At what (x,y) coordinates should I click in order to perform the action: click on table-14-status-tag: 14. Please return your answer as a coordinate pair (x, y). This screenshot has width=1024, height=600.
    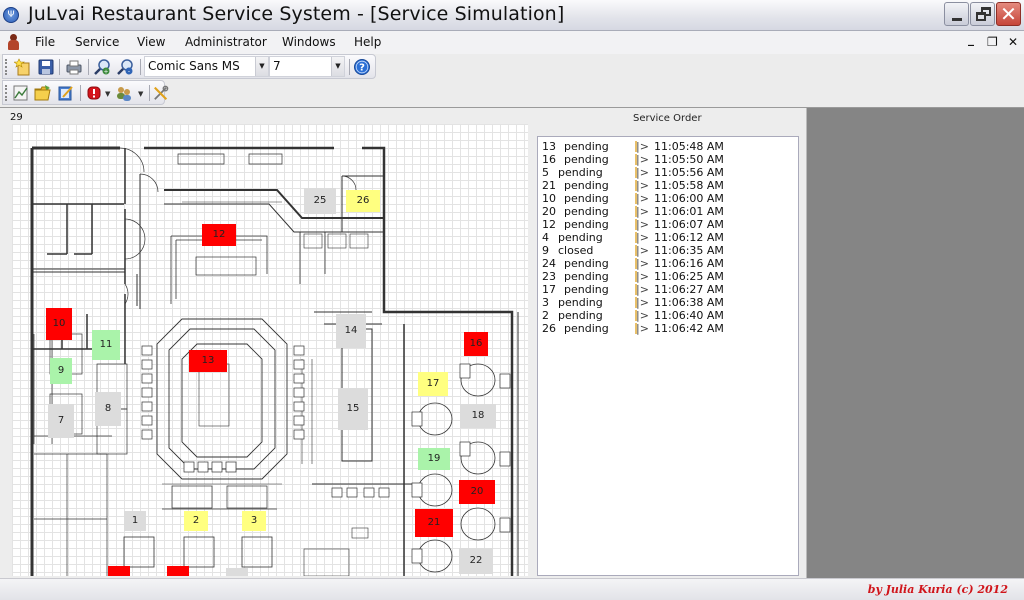
    Looking at the image, I should click on (351, 331).